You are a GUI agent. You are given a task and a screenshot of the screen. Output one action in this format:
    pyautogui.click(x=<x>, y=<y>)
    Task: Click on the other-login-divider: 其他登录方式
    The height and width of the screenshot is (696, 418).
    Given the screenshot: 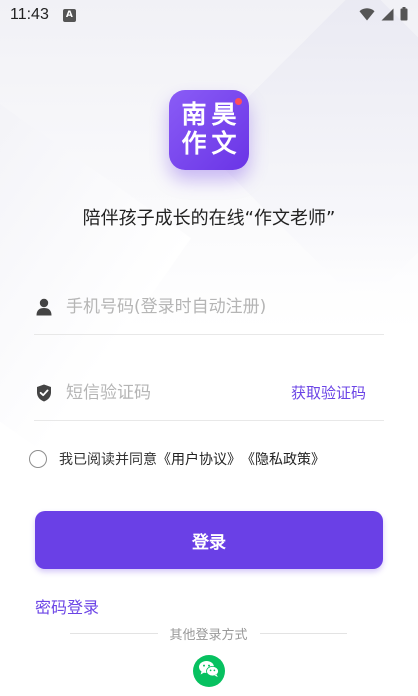 What is the action you would take?
    pyautogui.click(x=209, y=633)
    